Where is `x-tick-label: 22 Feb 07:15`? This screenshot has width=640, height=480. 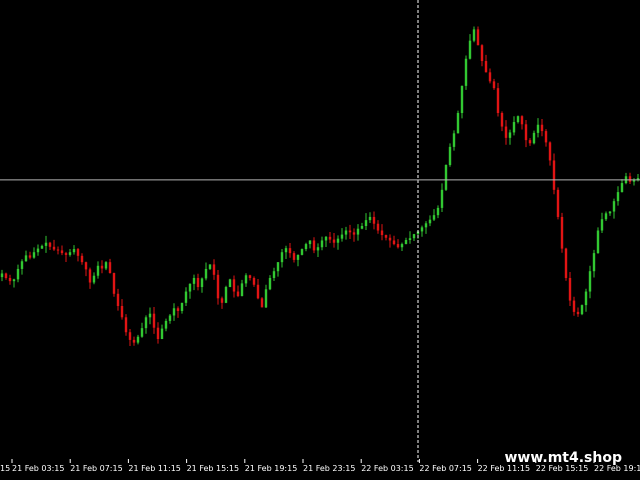 x-tick-label: 22 Feb 07:15 is located at coordinates (445, 468).